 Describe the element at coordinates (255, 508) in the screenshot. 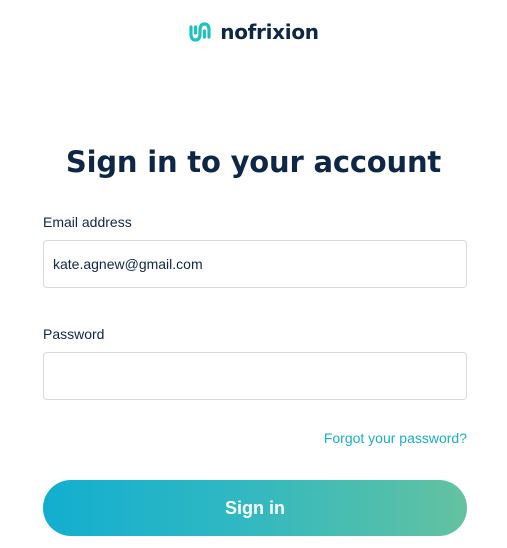

I see `sign-in-button: Sign in` at that location.